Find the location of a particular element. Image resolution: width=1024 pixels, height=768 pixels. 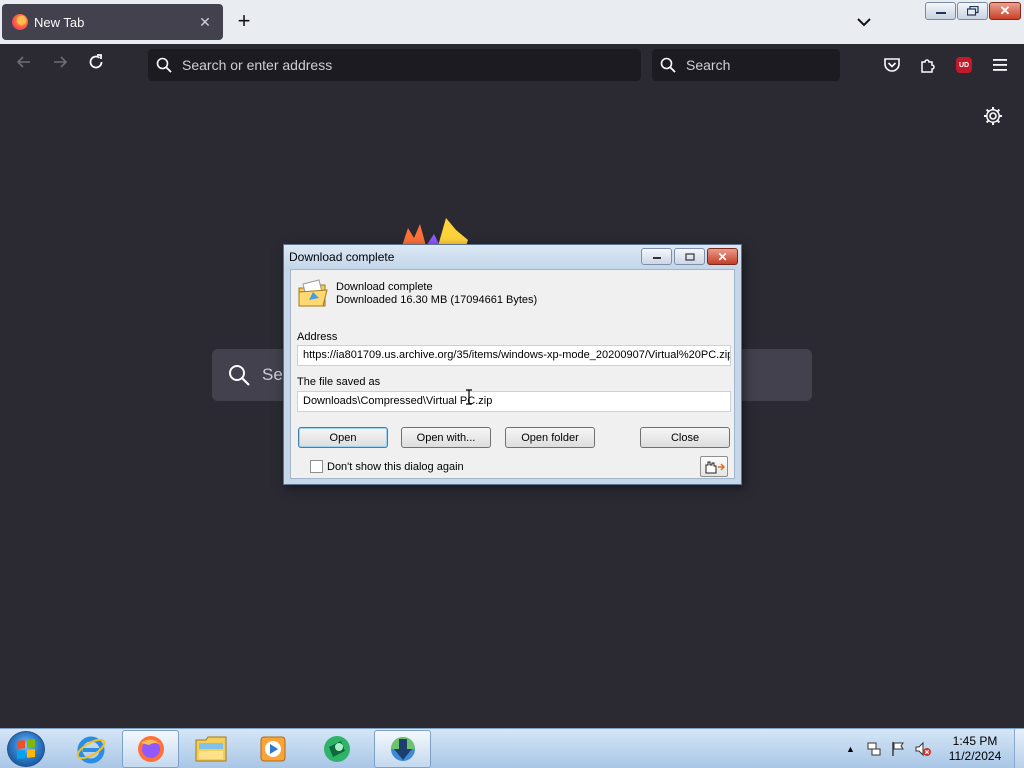

tray-volume is located at coordinates (923, 748).